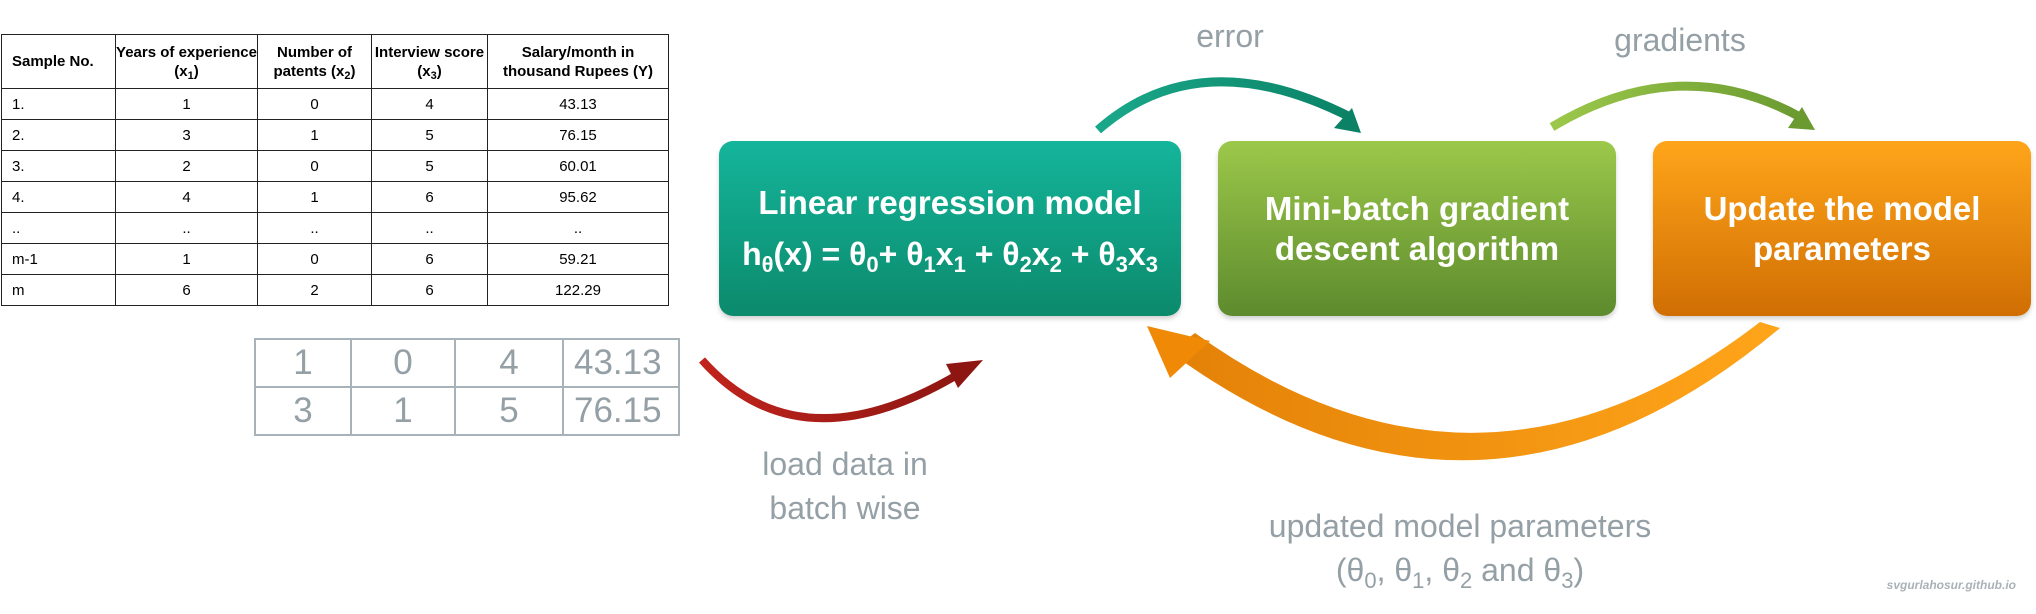  I want to click on gradients-arrow, so click(1682, 106).